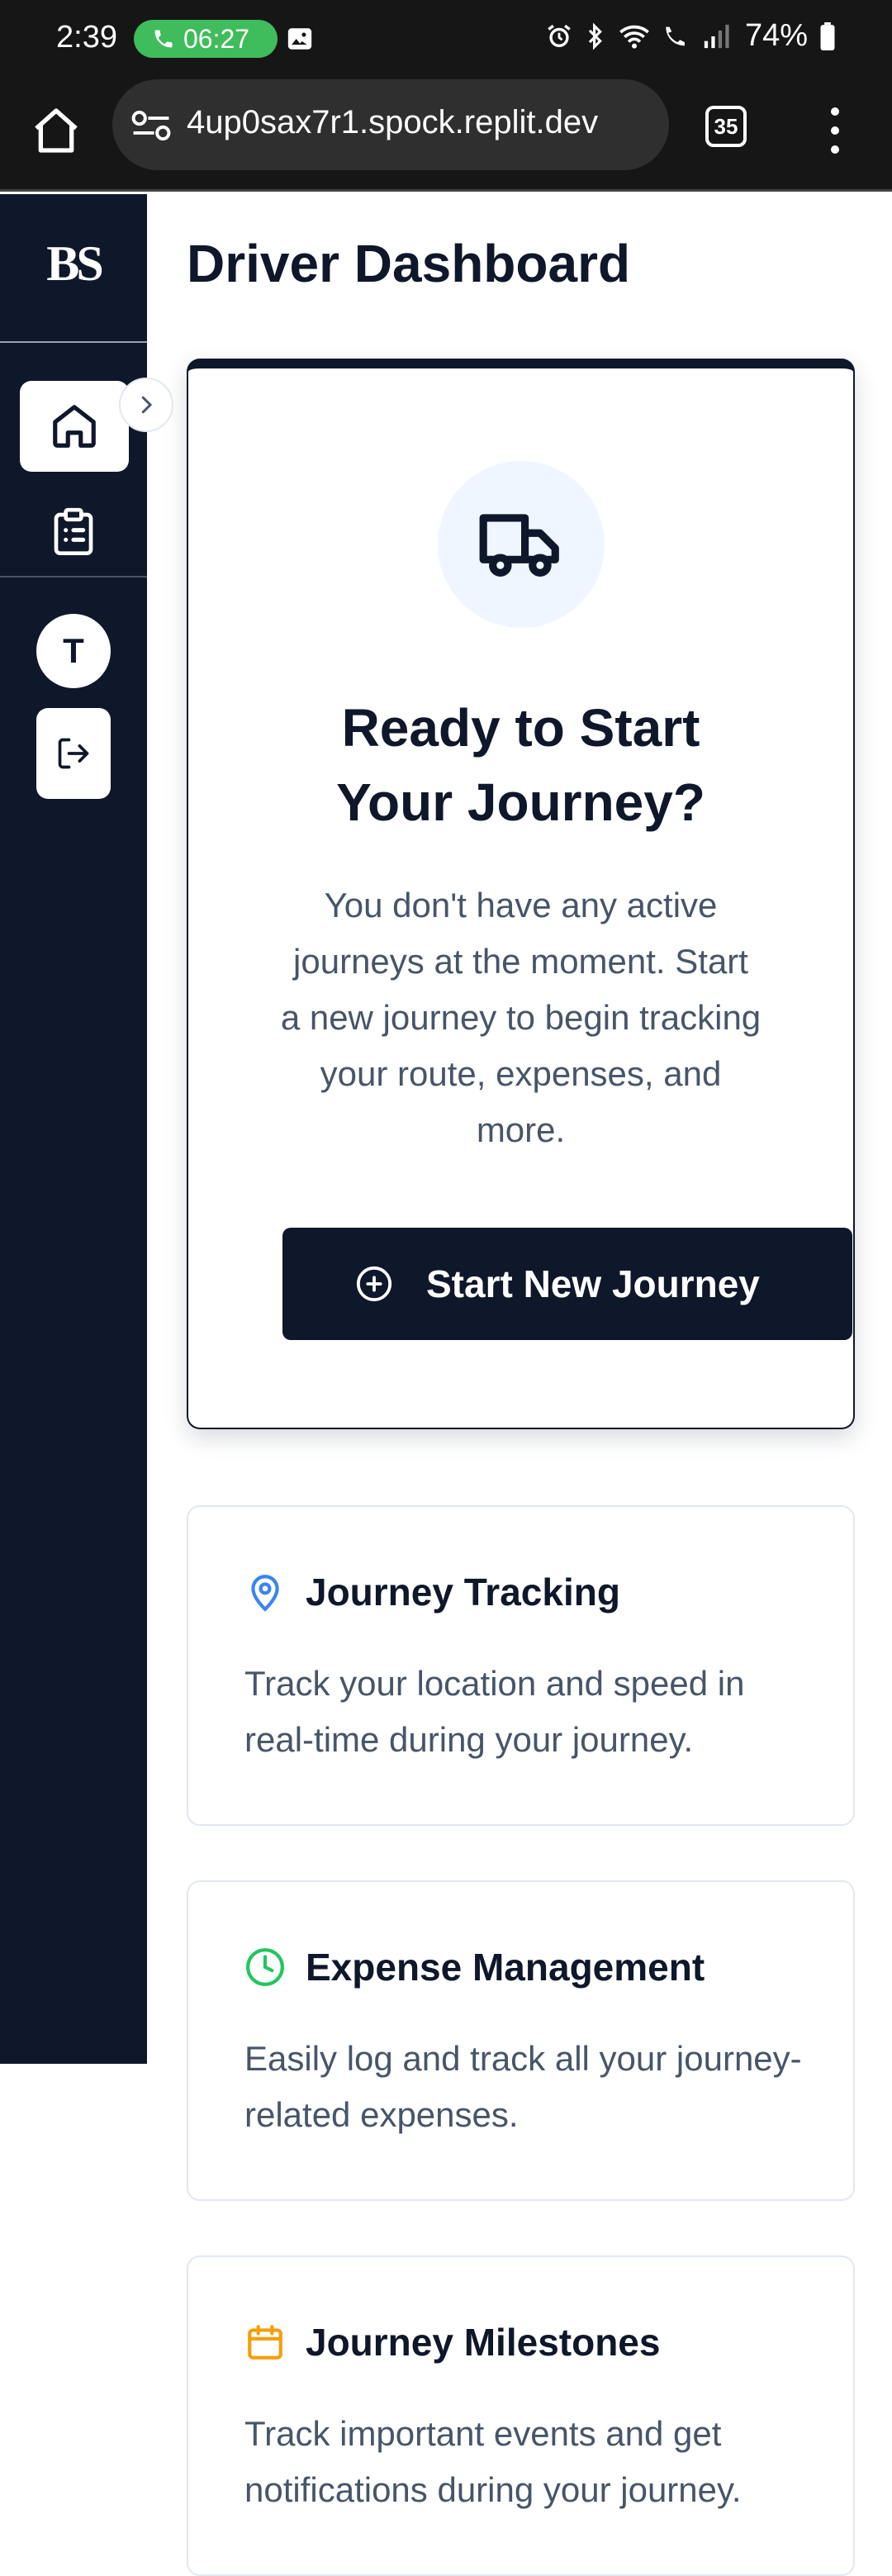  Describe the element at coordinates (634, 37) in the screenshot. I see `wifi-icon` at that location.